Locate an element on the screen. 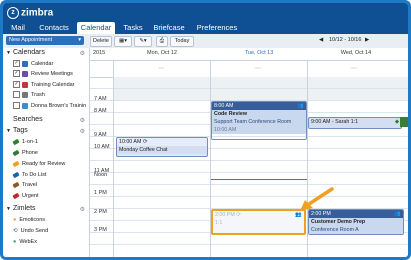 The image size is (411, 260). print-button: ⎙ is located at coordinates (162, 41).